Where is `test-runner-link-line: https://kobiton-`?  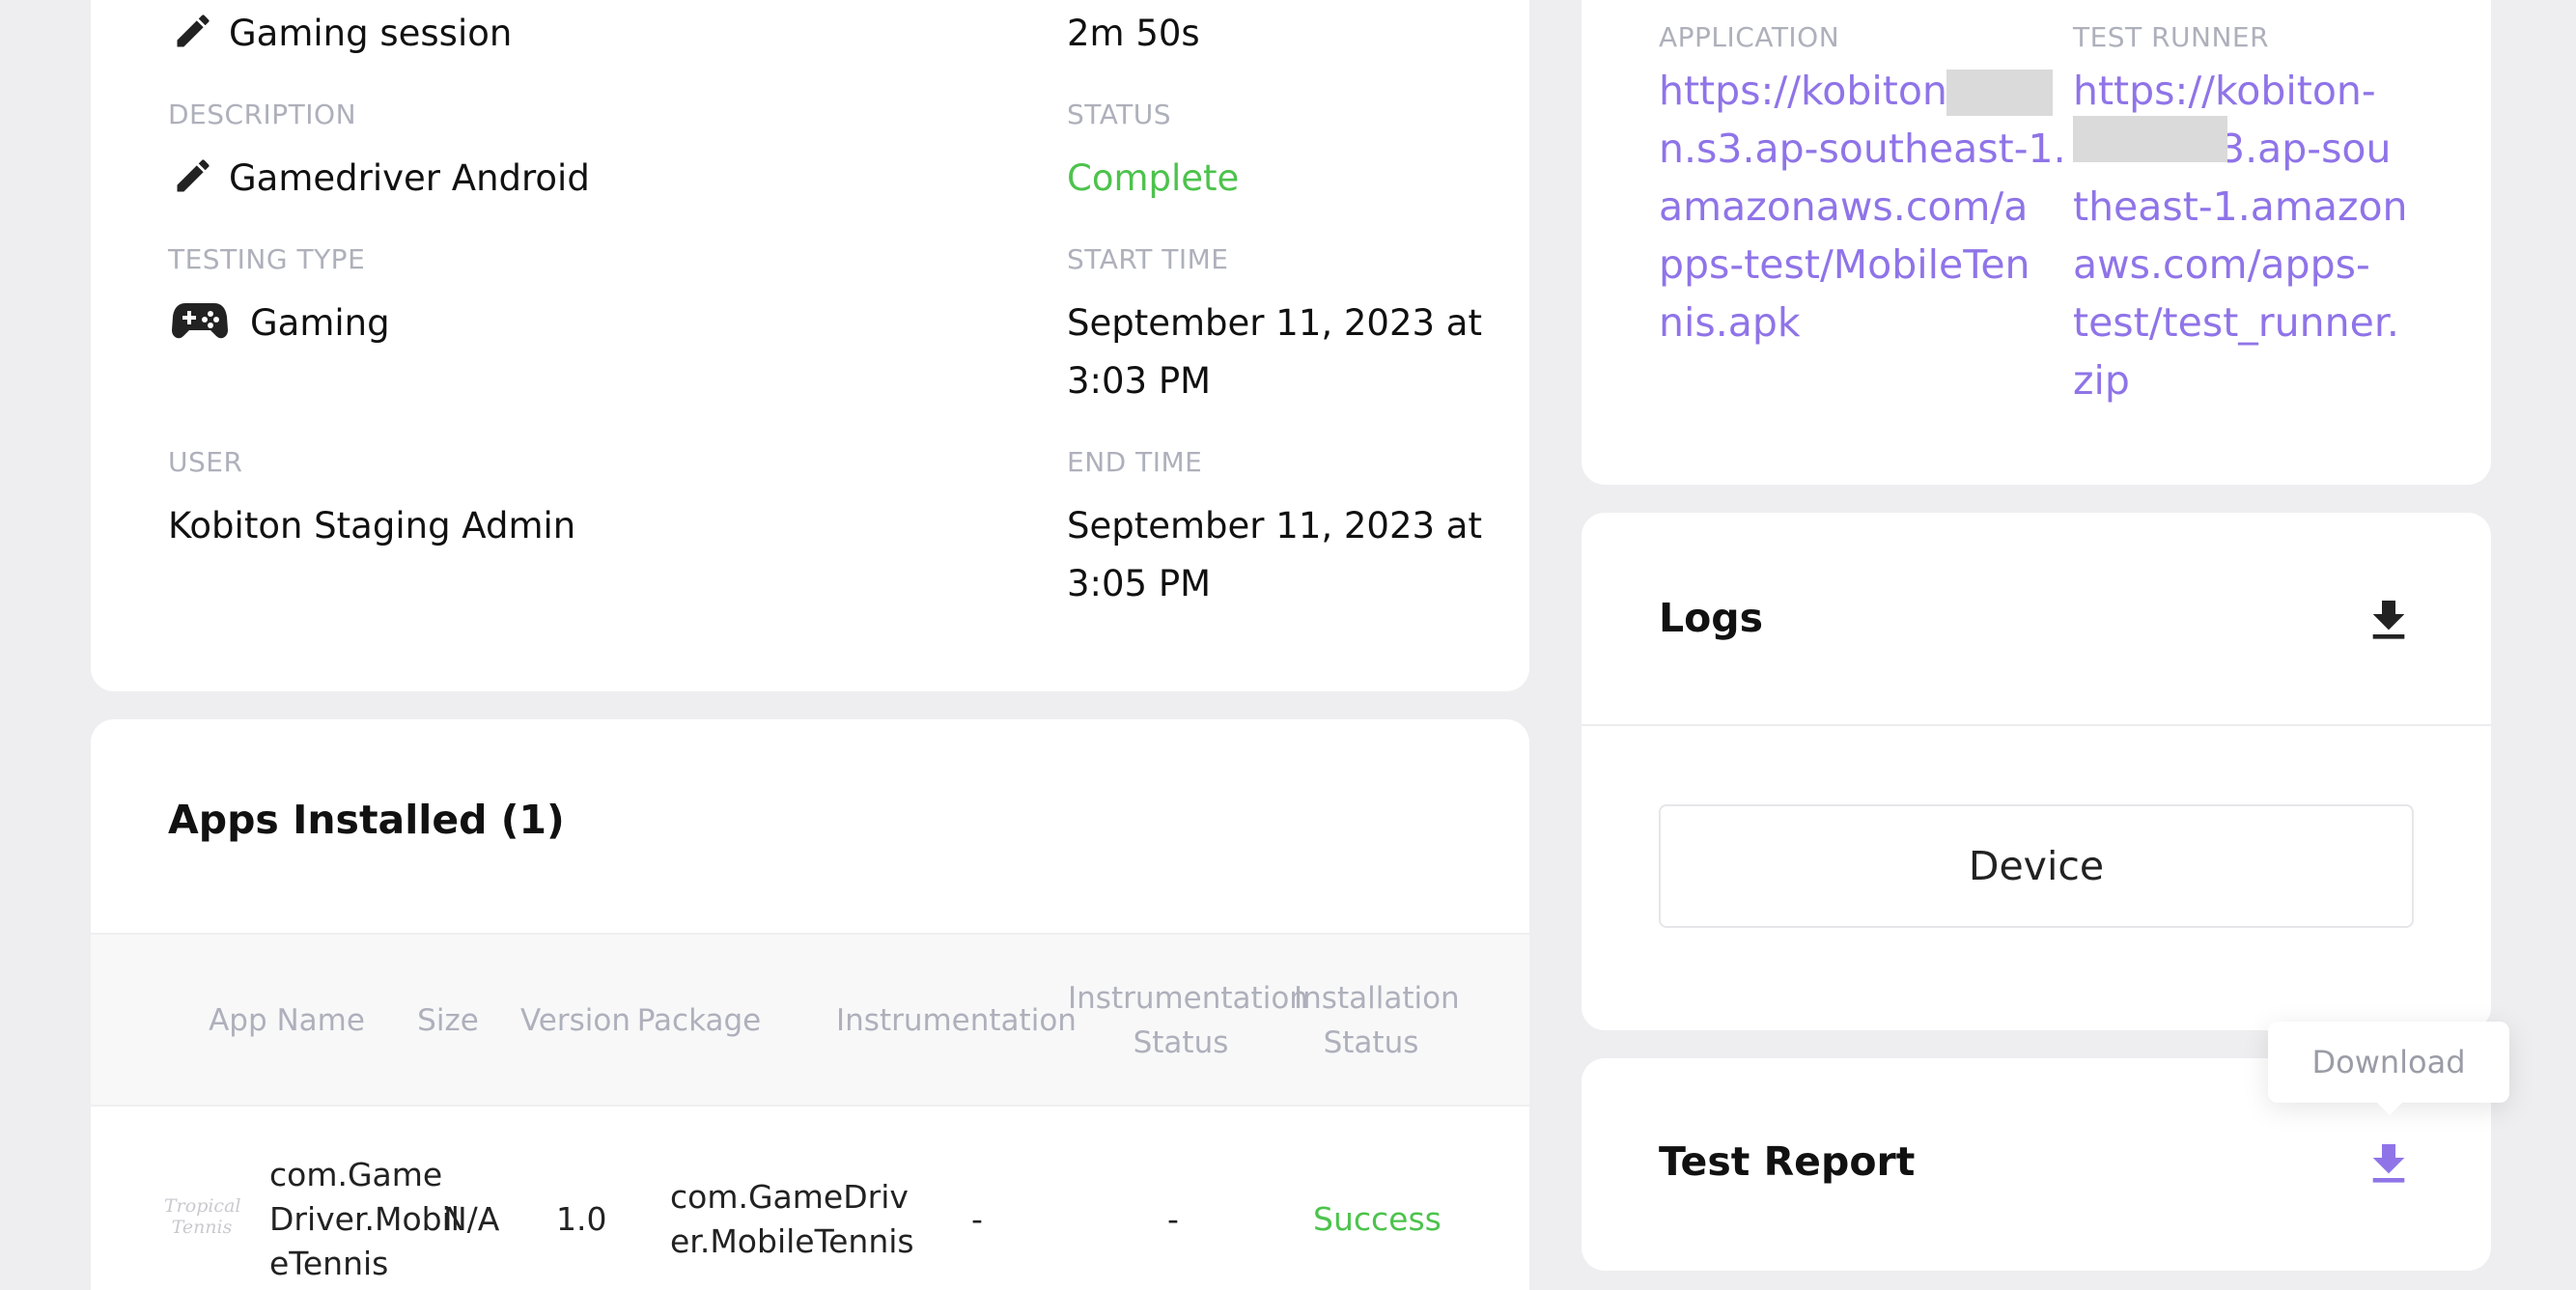 test-runner-link-line: https://kobiton- is located at coordinates (2225, 91).